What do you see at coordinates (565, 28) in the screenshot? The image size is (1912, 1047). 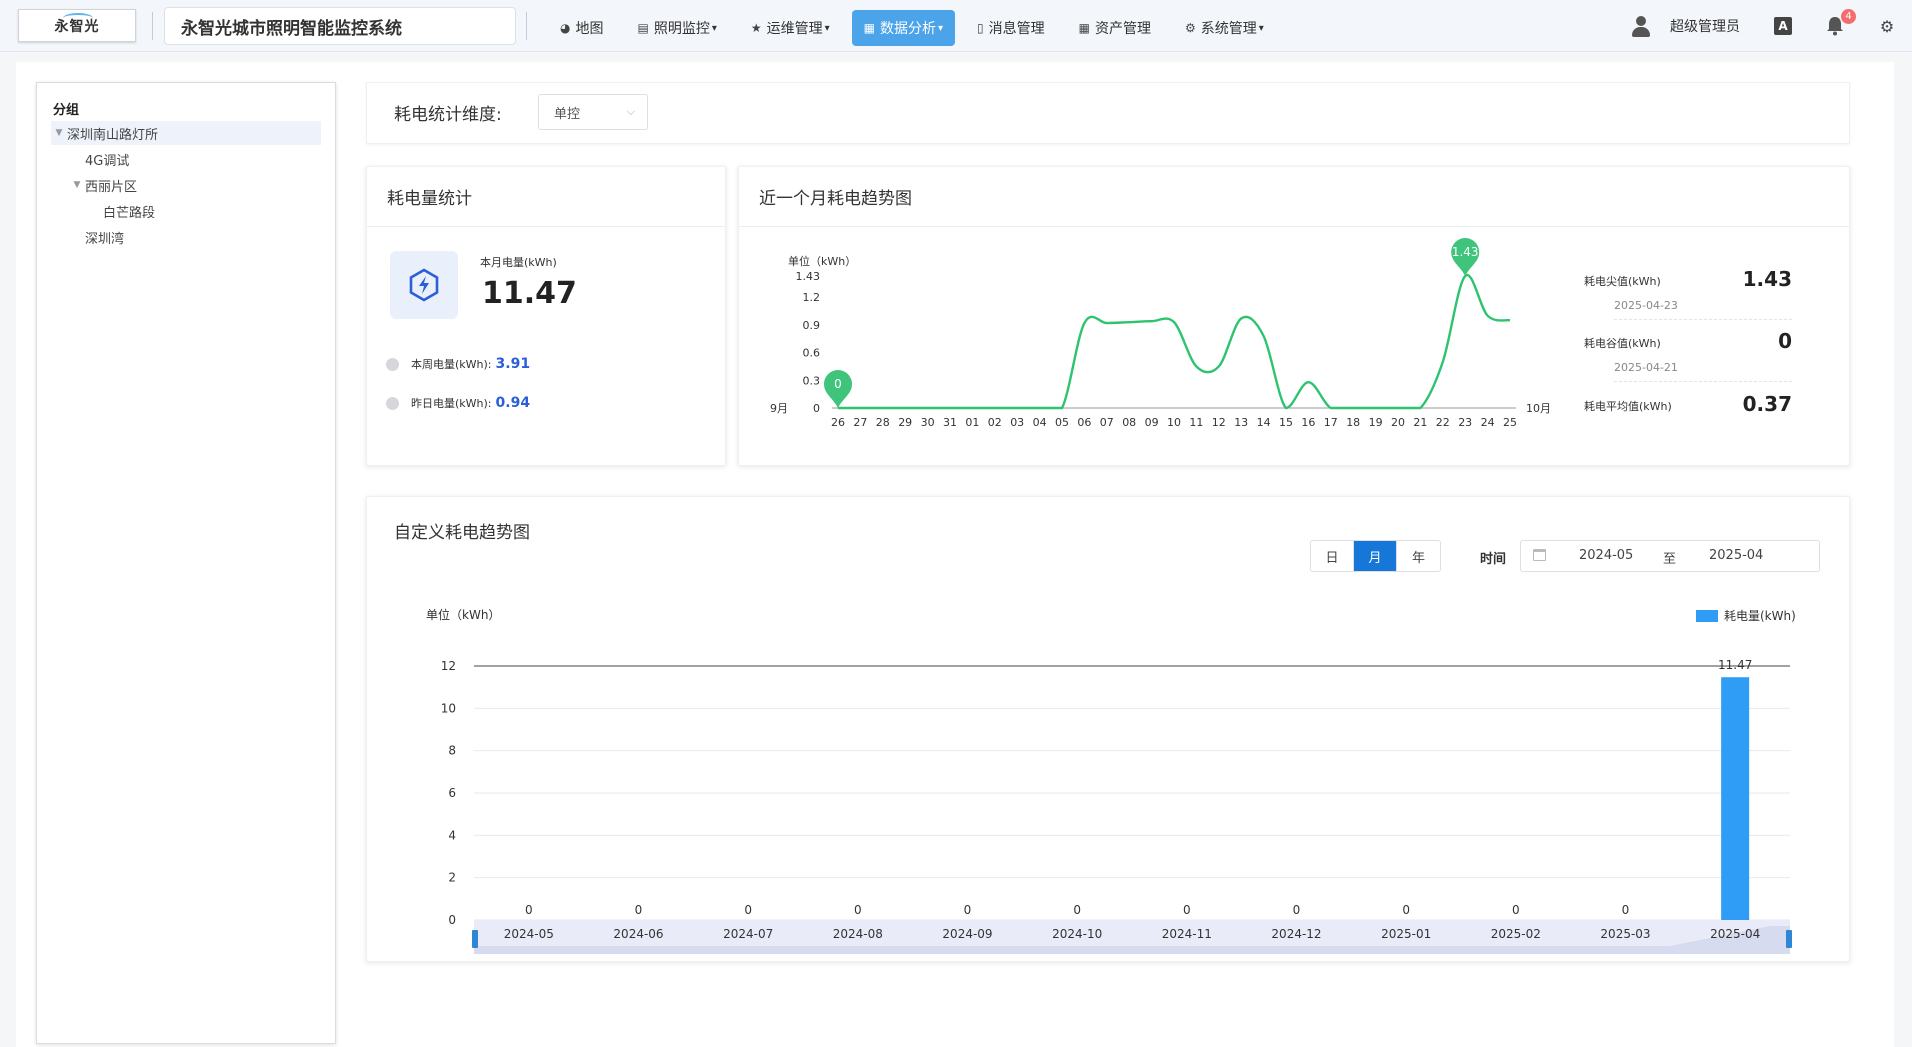 I see `dashboard-icon: ◕` at bounding box center [565, 28].